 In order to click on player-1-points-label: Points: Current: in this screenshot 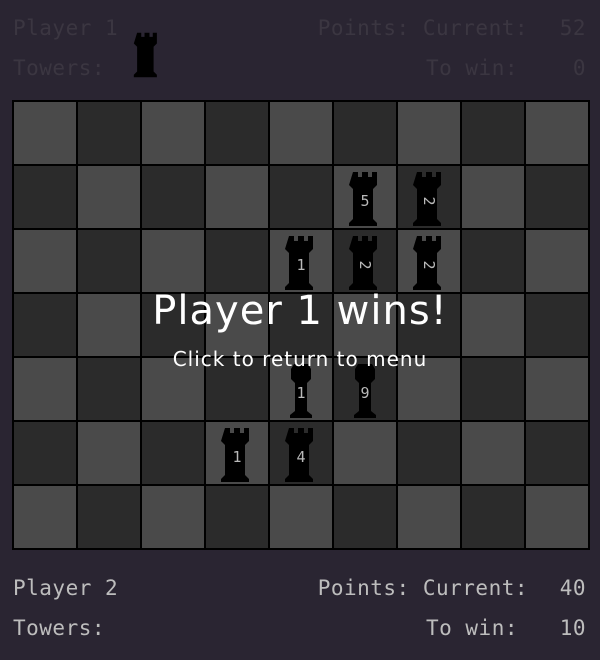, I will do `click(422, 28)`.